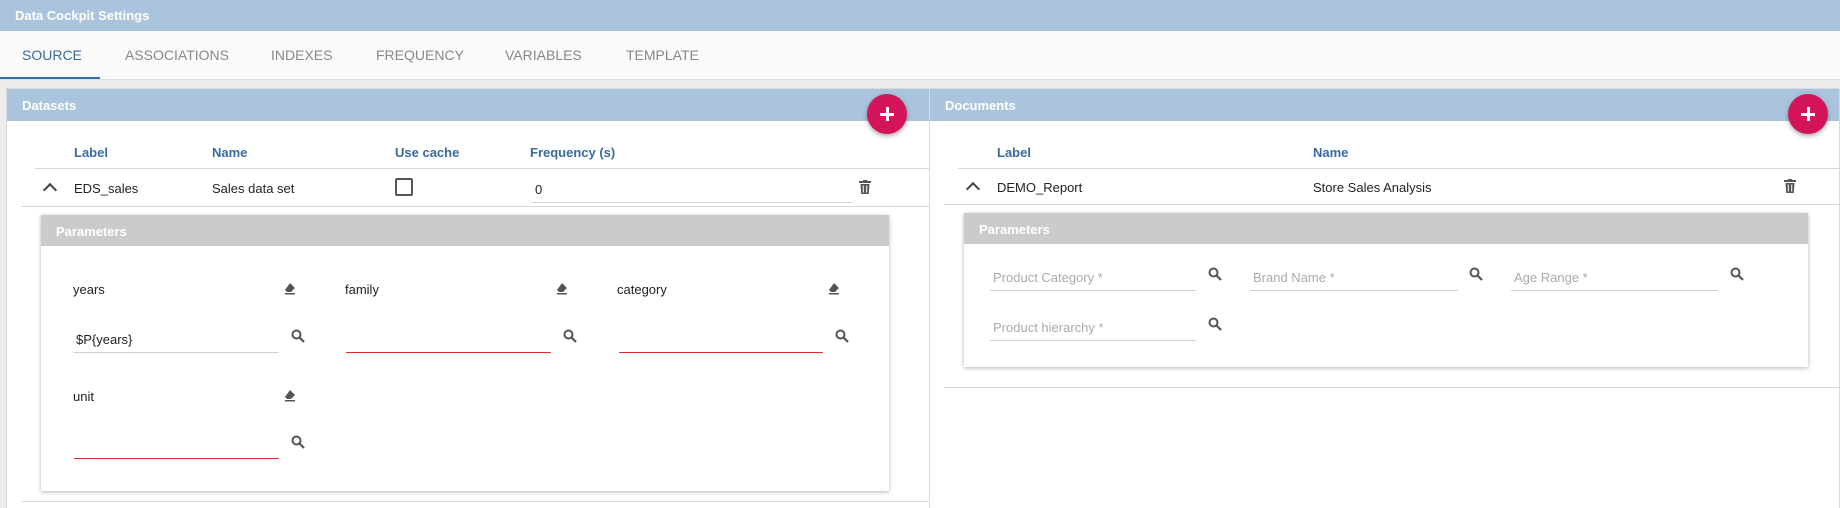 This screenshot has height=508, width=1840. What do you see at coordinates (82, 15) in the screenshot?
I see `window-title: Data Cockpit Settings` at bounding box center [82, 15].